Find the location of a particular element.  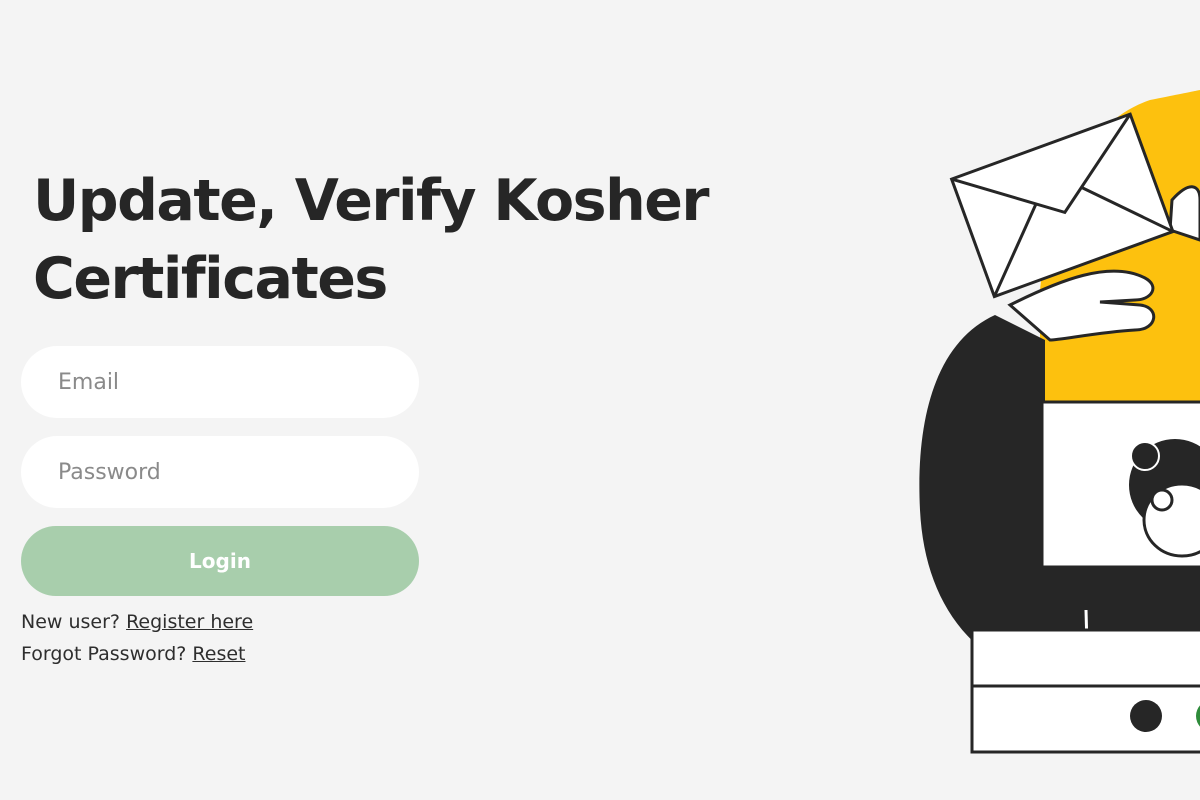

page-title-line-1: Update, Verify Kosher is located at coordinates (371, 201).